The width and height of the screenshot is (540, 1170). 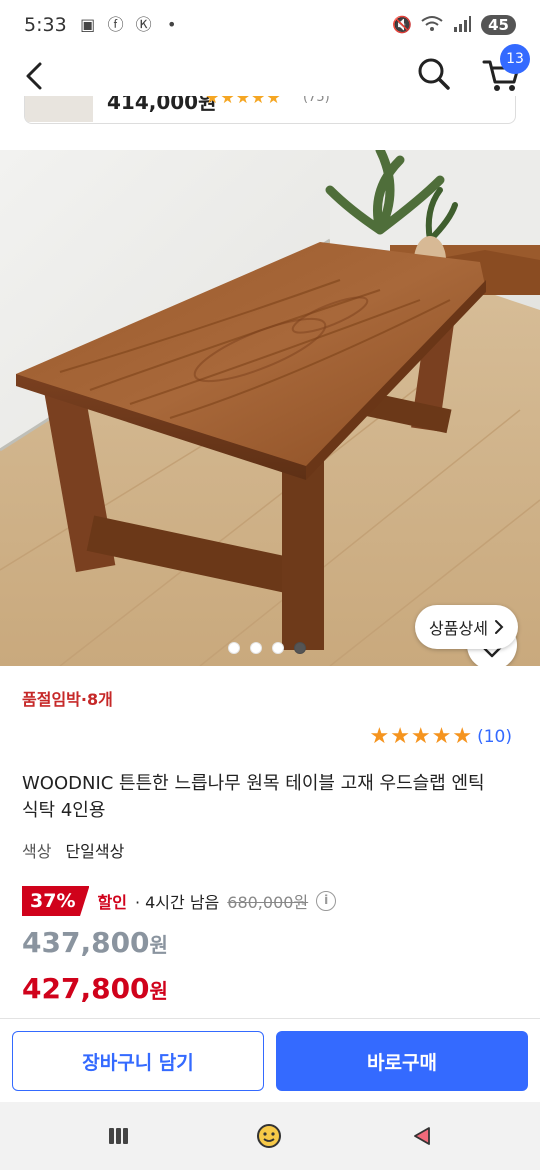 I want to click on search-icon, so click(x=434, y=74).